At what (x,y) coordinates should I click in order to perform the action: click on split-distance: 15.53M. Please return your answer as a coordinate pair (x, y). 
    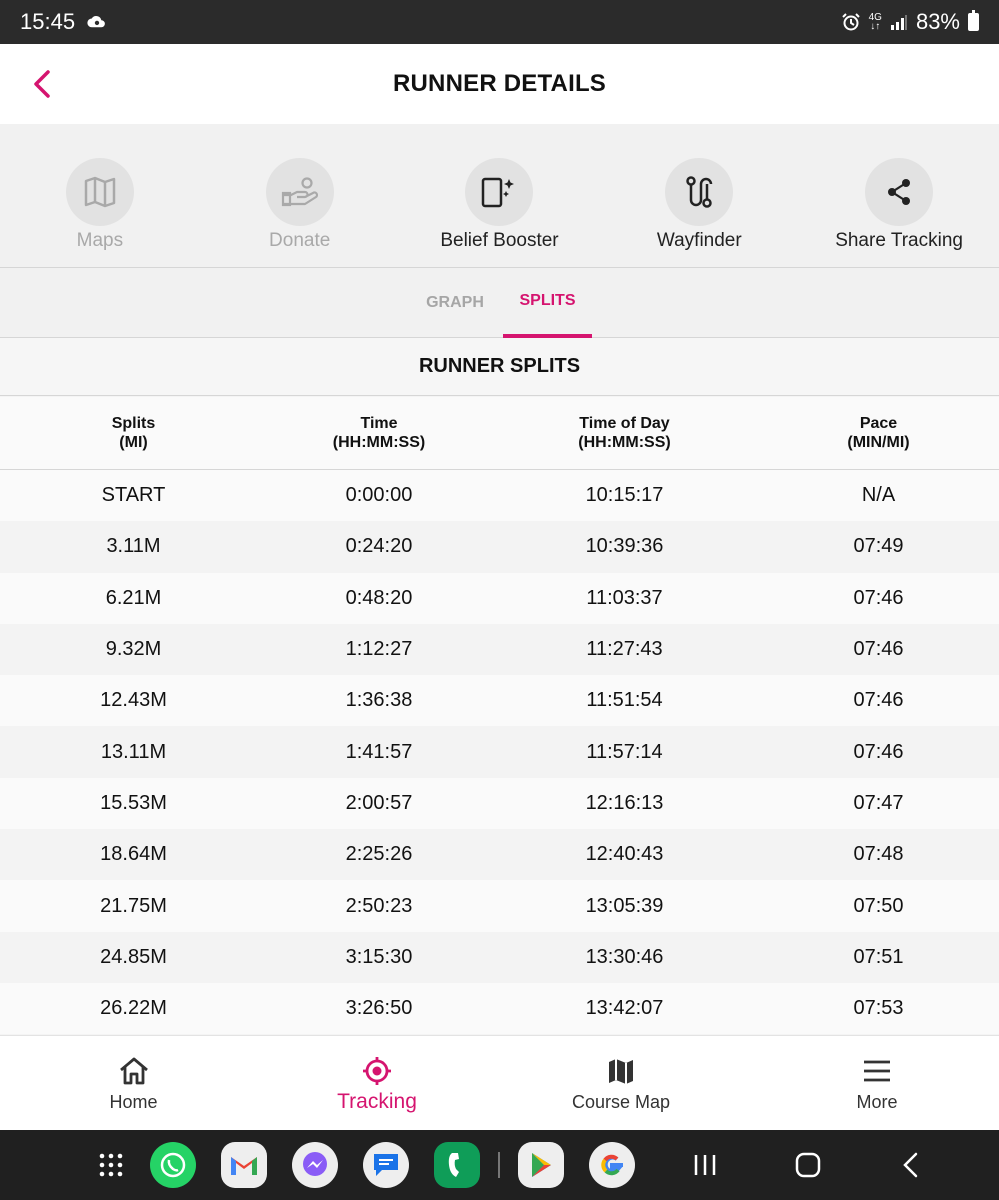
    Looking at the image, I should click on (133, 802).